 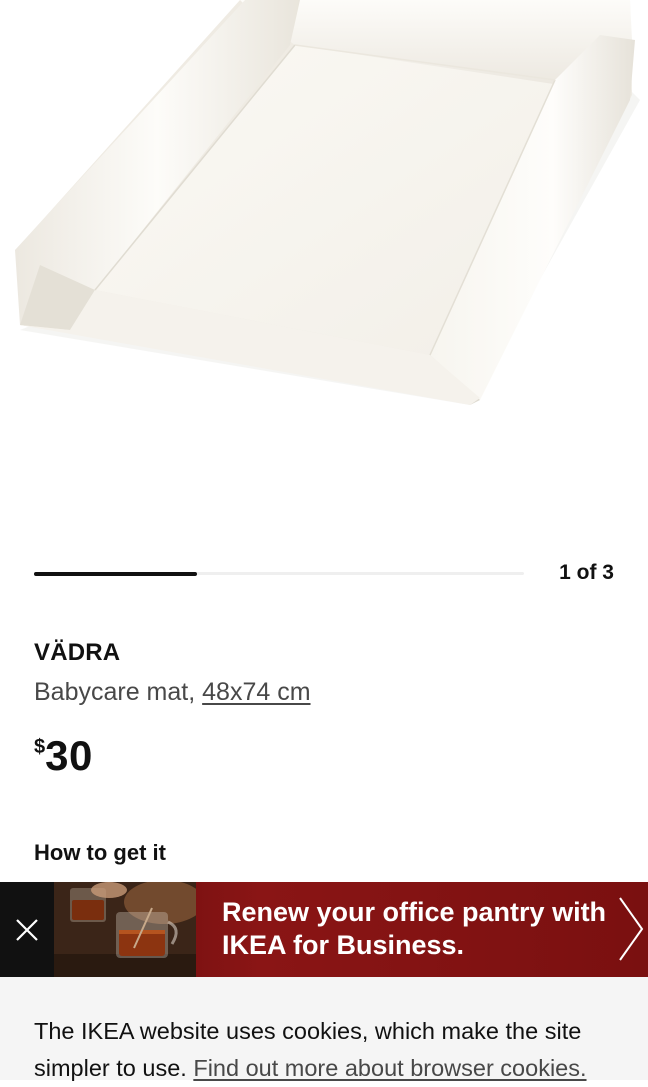 What do you see at coordinates (586, 572) in the screenshot?
I see `carousel-counter: 1 of 3` at bounding box center [586, 572].